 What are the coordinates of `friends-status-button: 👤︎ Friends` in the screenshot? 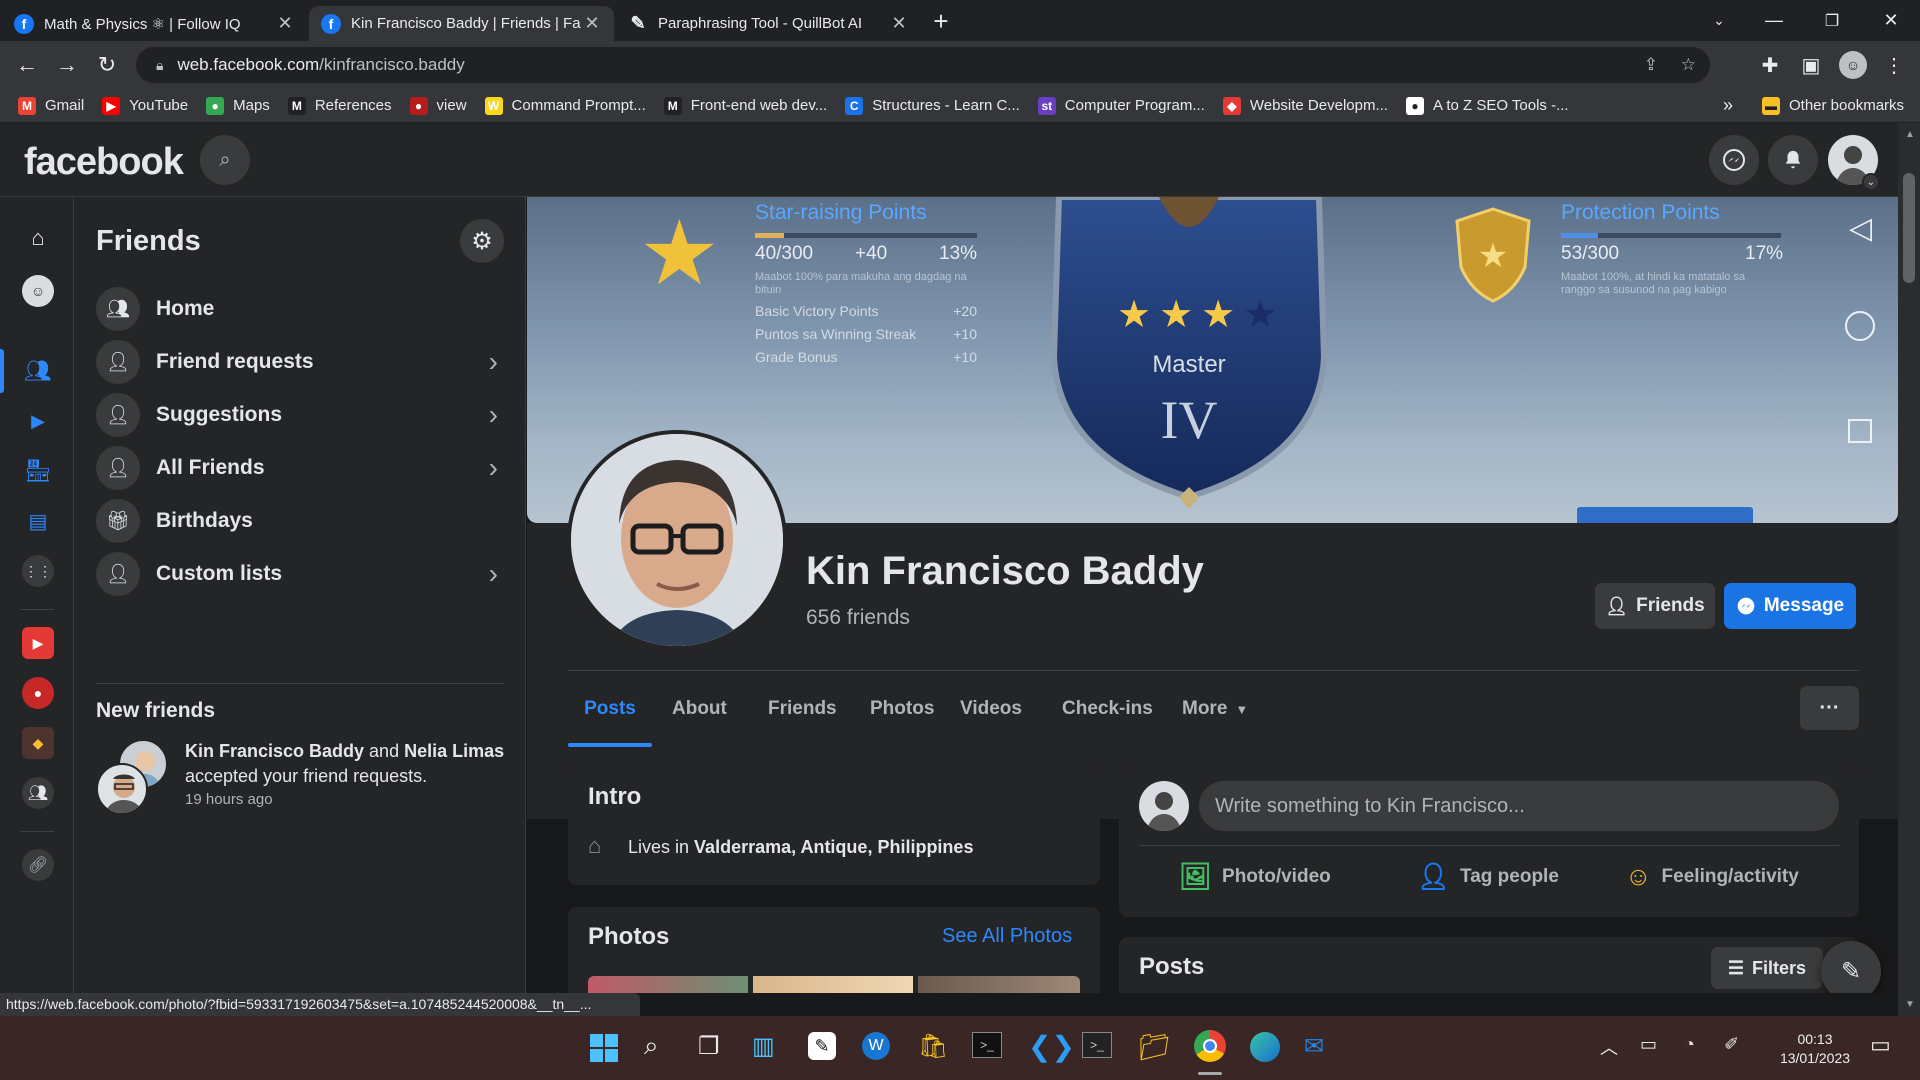 It's located at (1655, 606).